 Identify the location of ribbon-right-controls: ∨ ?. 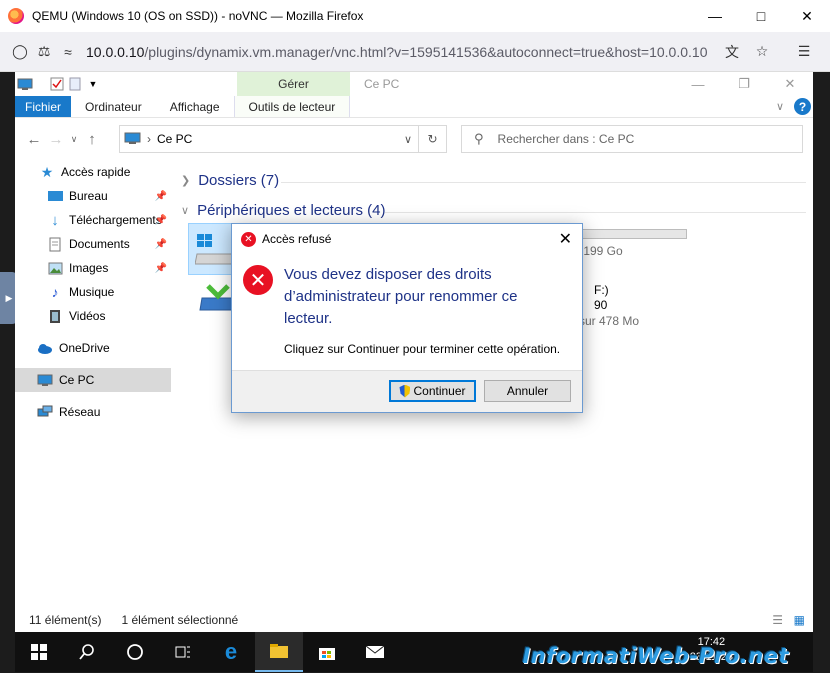
(793, 106).